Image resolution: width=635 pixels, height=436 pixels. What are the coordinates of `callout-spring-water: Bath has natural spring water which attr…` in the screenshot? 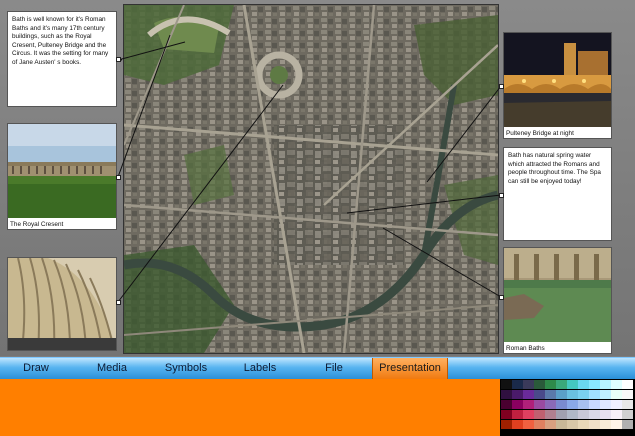 It's located at (557, 194).